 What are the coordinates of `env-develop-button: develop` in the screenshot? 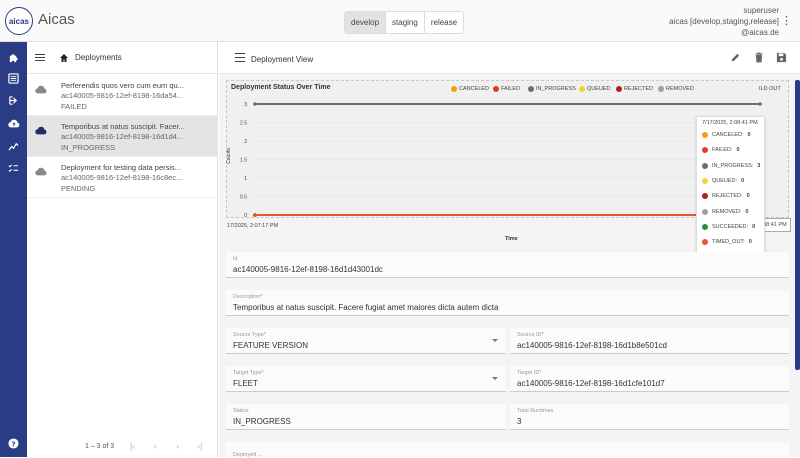 It's located at (366, 22).